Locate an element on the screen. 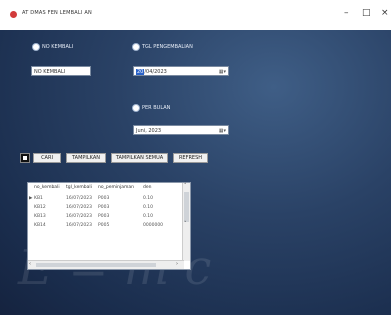 This screenshot has width=391, height=315. print-icon-button is located at coordinates (25, 158).